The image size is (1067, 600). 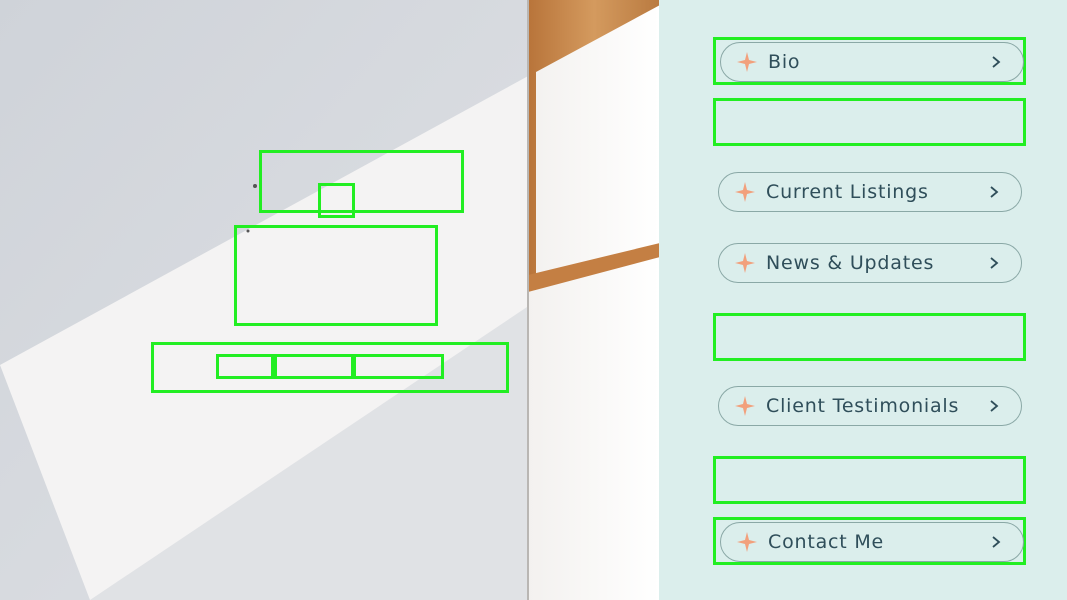 I want to click on client-testimonials-button-label: Client Testimonials, so click(x=863, y=406).